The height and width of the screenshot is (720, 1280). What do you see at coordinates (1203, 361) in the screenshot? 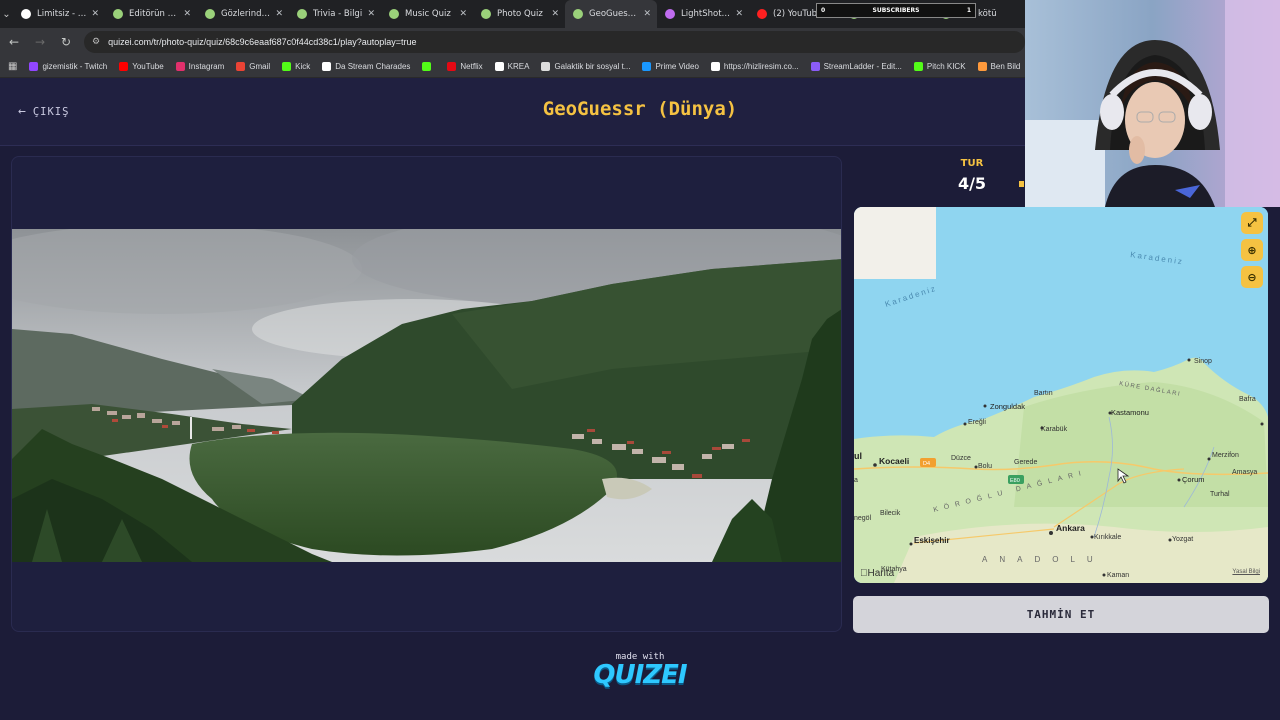
I see `map-label-sinop: Sinop` at bounding box center [1203, 361].